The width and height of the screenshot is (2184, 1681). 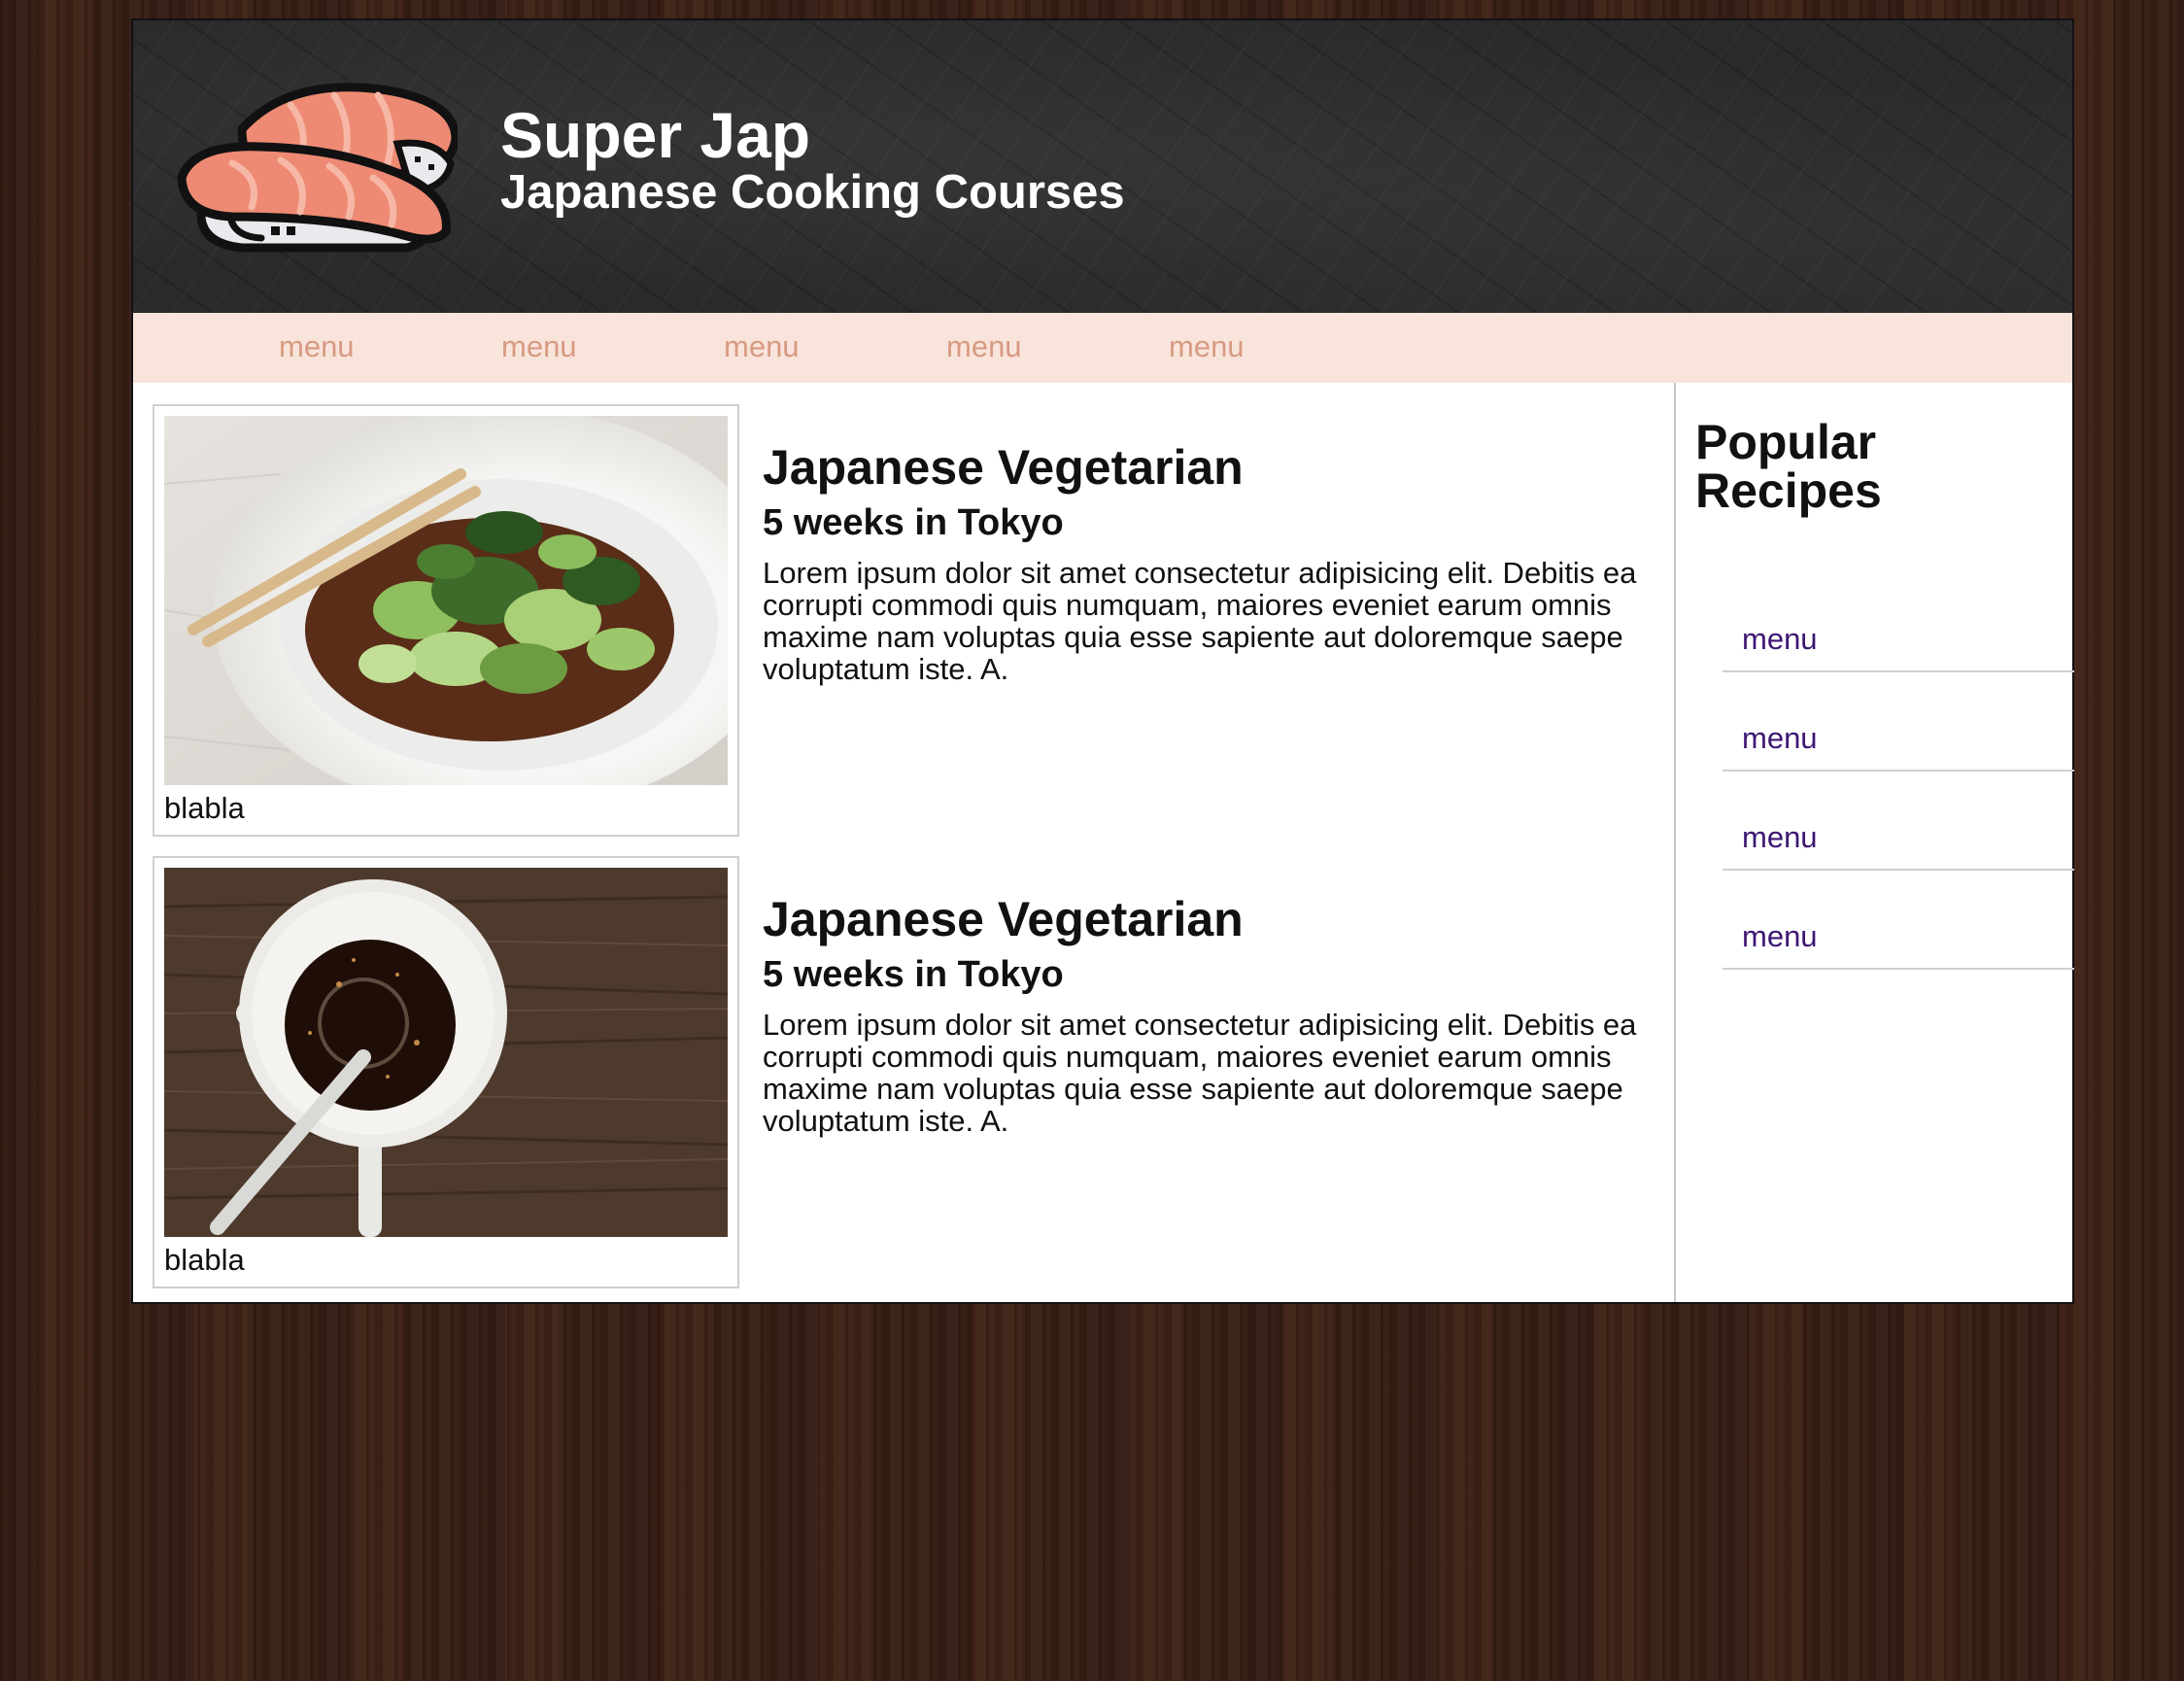 I want to click on soy-sauce-cup-photo, so click(x=446, y=1052).